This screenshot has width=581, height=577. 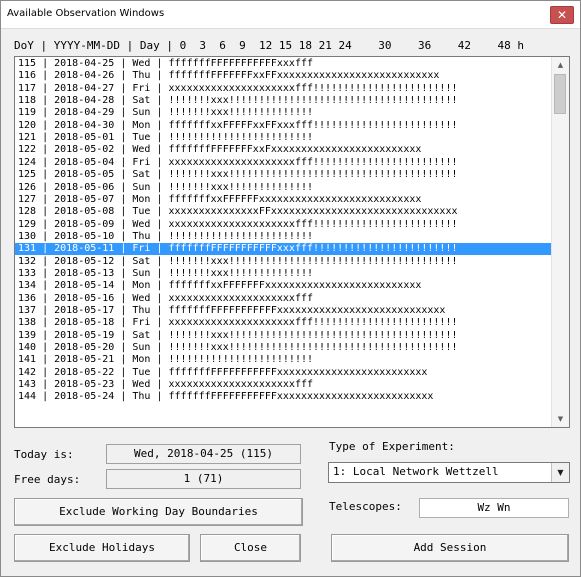 I want to click on exclude-holidays-button: Exclude Holidays, so click(x=102, y=548).